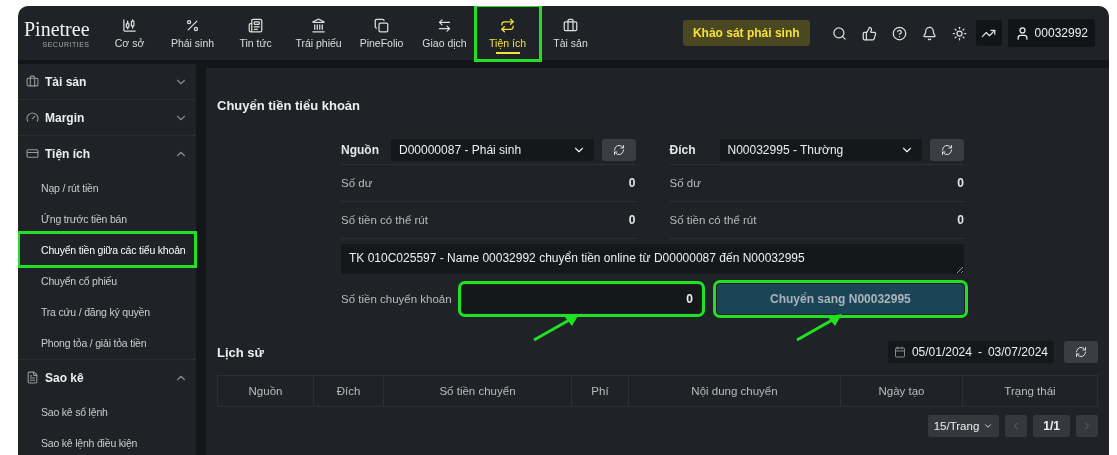 Image resolution: width=1117 pixels, height=455 pixels. Describe the element at coordinates (32, 153) in the screenshot. I see `card-icon` at that location.